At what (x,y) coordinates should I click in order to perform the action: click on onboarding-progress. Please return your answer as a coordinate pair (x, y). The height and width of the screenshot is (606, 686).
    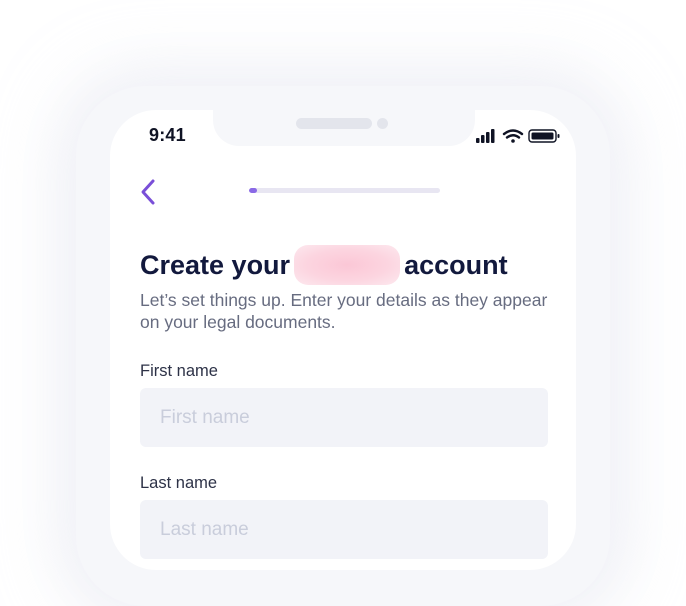
    Looking at the image, I should click on (344, 190).